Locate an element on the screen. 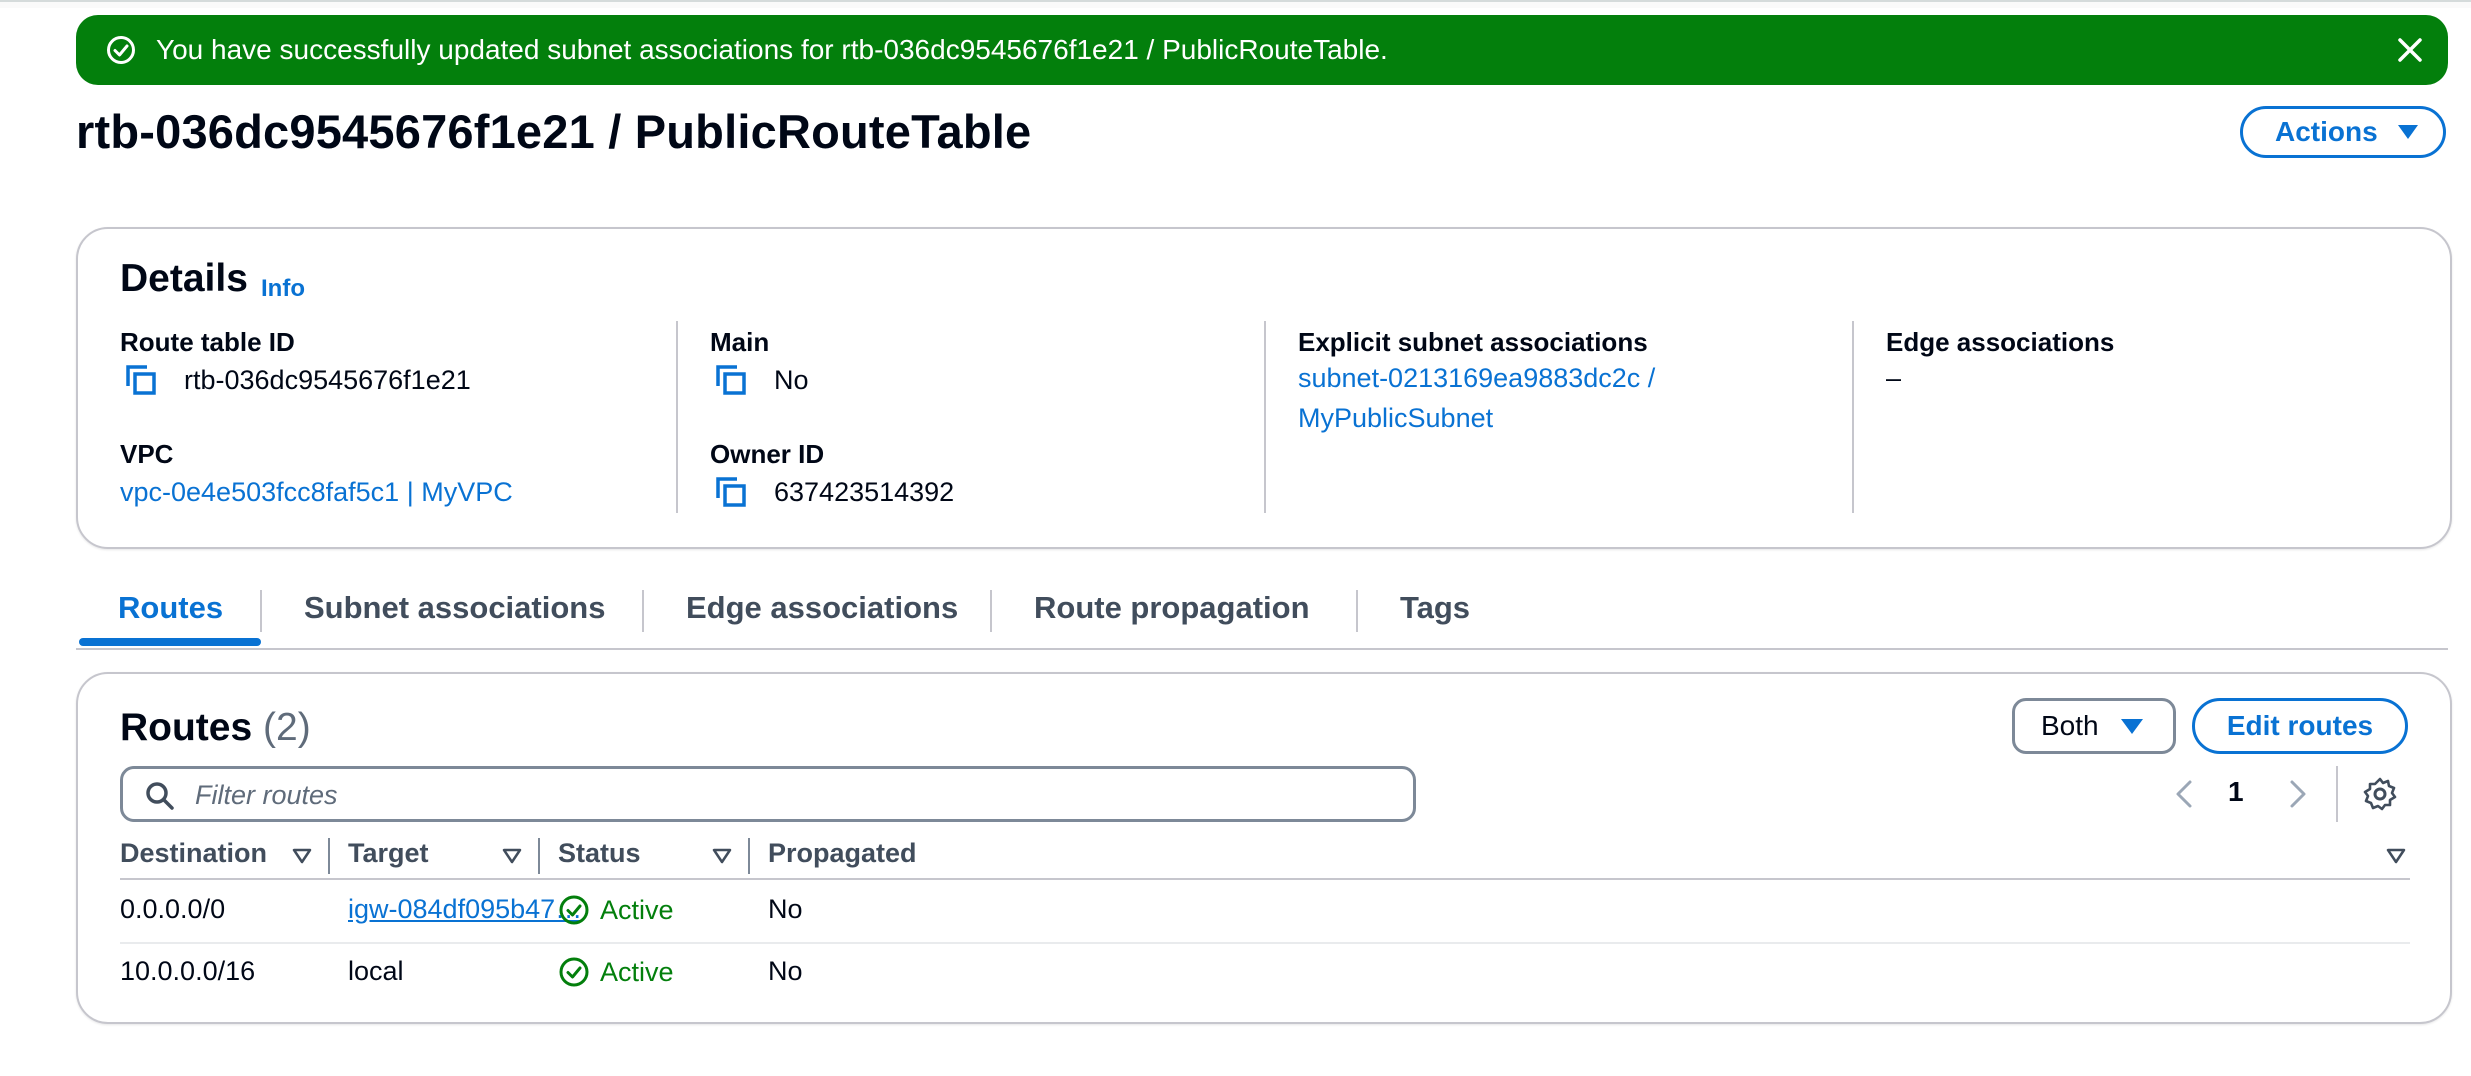 The height and width of the screenshot is (1076, 2471). gear-icon is located at coordinates (2380, 794).